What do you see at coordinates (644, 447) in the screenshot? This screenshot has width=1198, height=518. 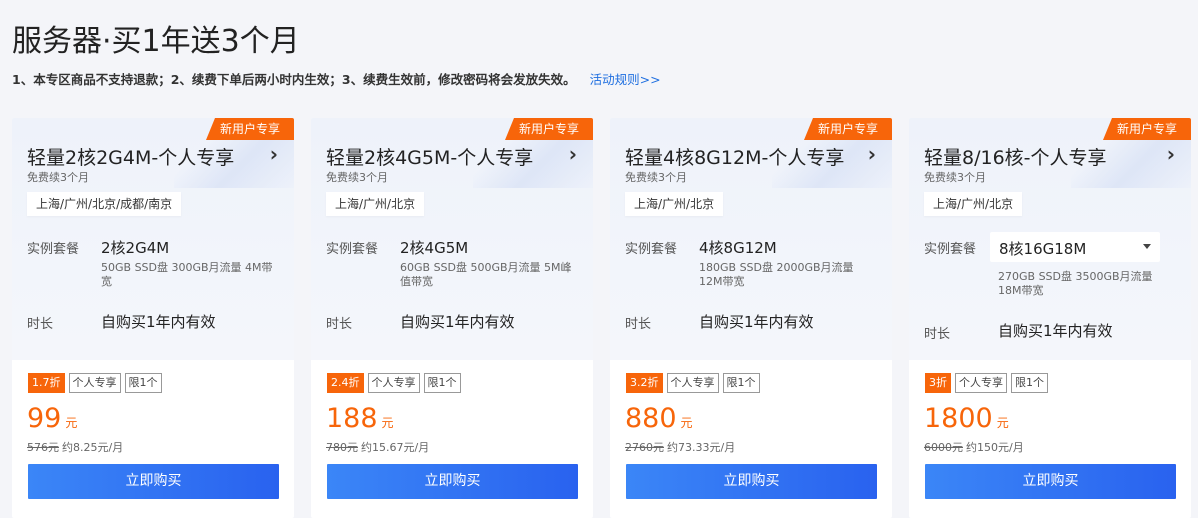 I see `original-price: 2760元` at bounding box center [644, 447].